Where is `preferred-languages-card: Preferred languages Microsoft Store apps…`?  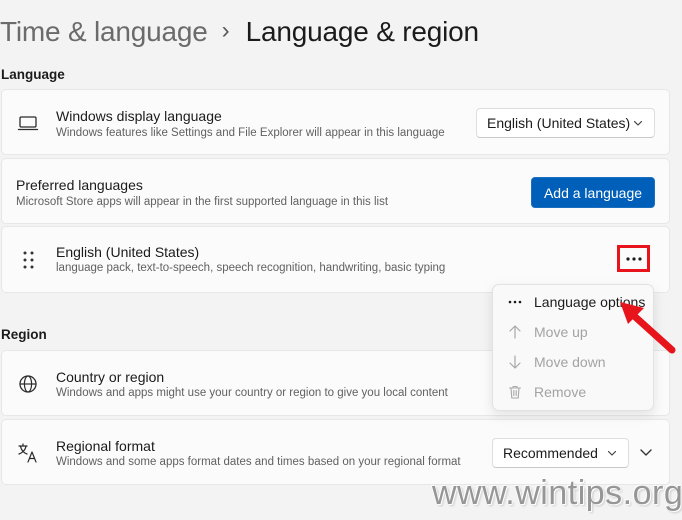
preferred-languages-card: Preferred languages Microsoft Store apps… is located at coordinates (335, 191).